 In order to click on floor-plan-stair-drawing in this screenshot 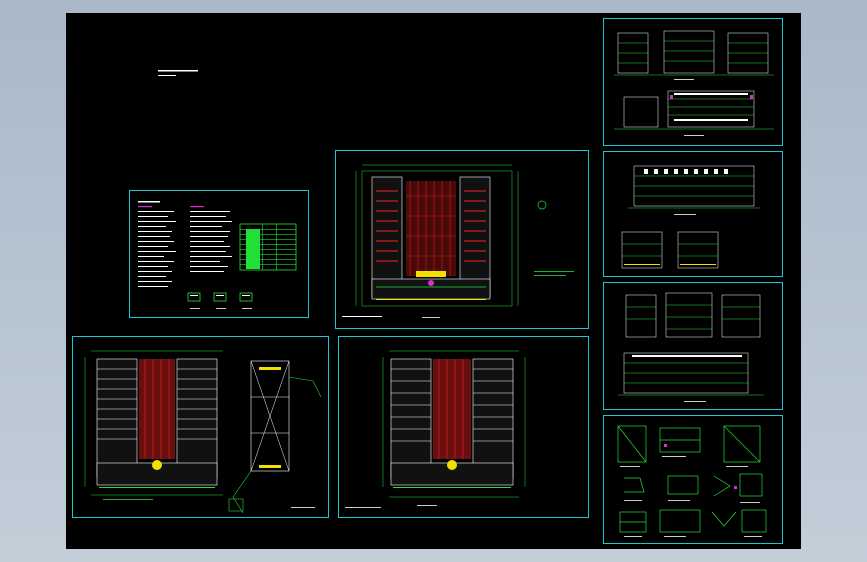, I will do `click(203, 432)`.